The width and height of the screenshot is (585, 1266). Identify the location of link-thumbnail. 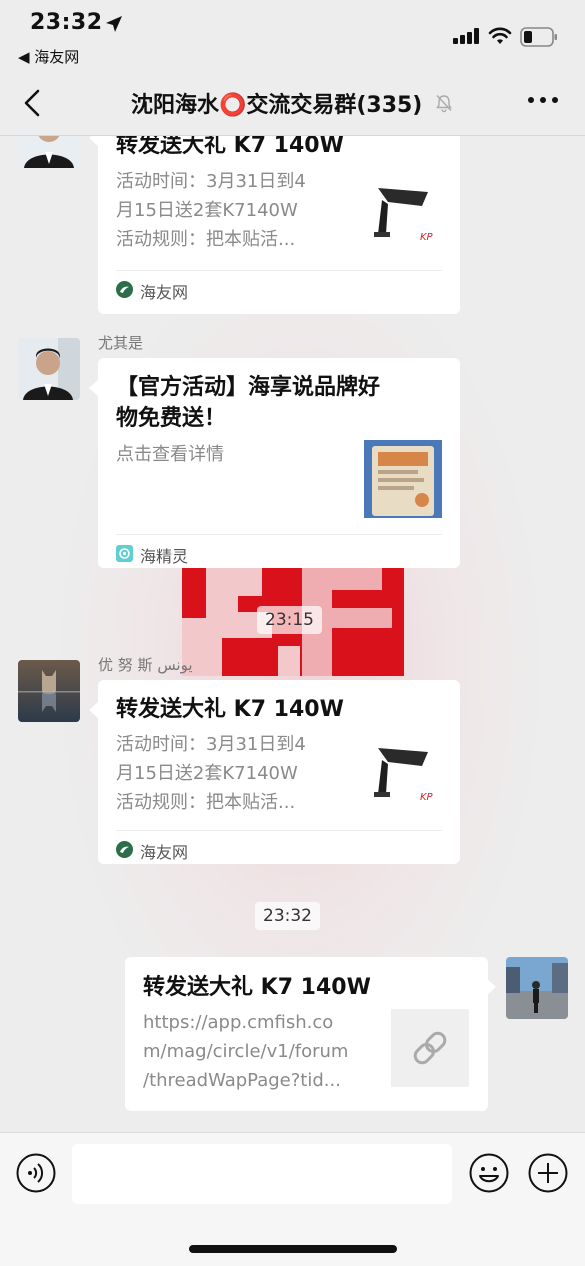
(430, 1048).